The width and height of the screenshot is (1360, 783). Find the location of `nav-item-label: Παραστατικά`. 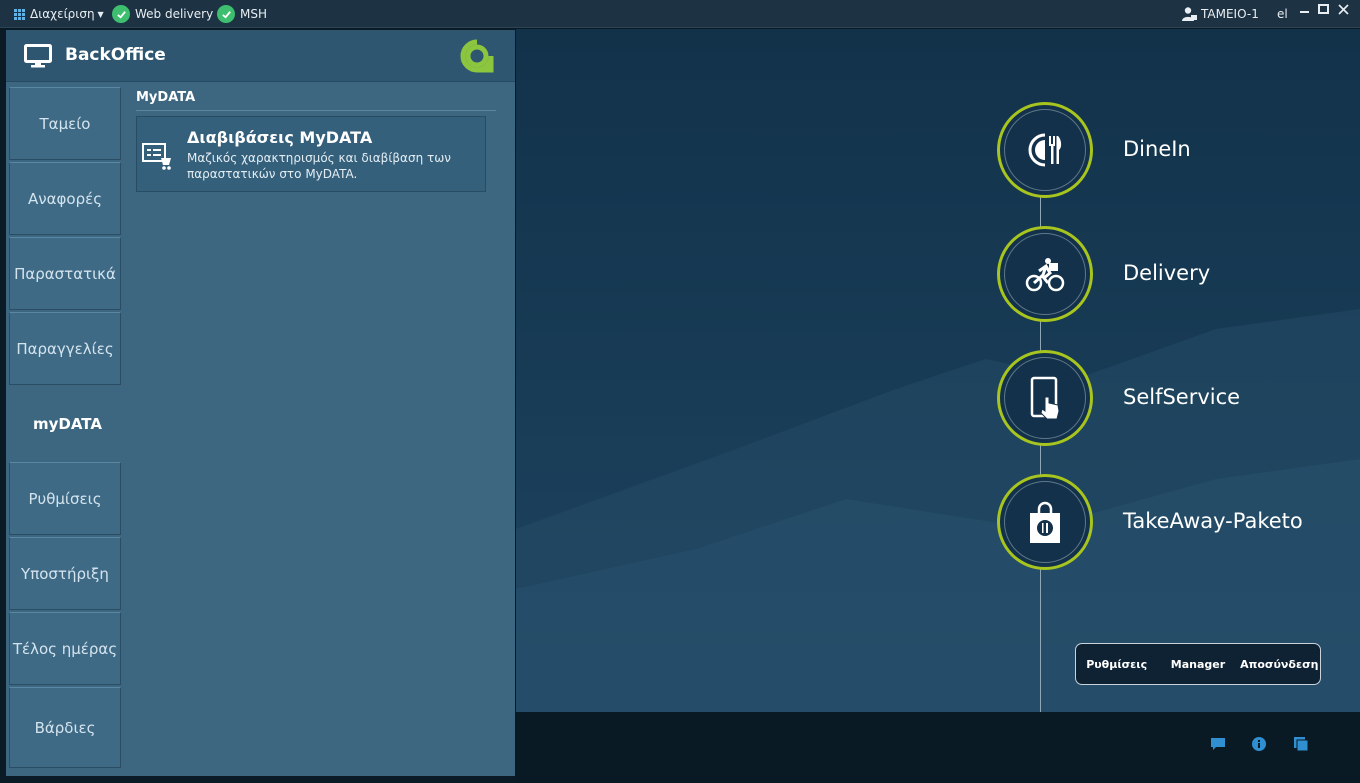

nav-item-label: Παραστατικά is located at coordinates (65, 273).